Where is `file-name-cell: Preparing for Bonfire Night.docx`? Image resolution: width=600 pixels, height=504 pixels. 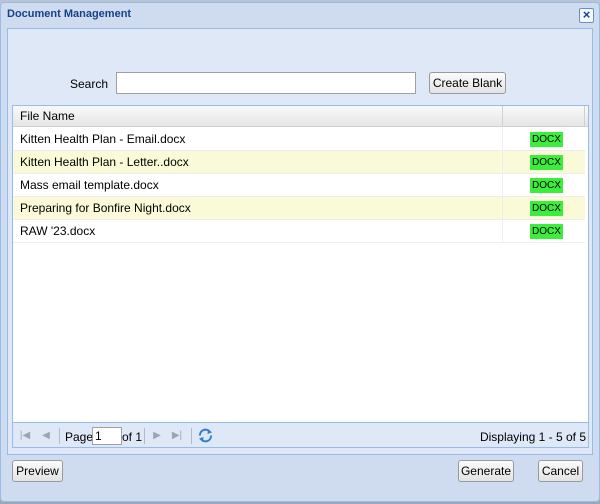
file-name-cell: Preparing for Bonfire Night.docx is located at coordinates (258, 208).